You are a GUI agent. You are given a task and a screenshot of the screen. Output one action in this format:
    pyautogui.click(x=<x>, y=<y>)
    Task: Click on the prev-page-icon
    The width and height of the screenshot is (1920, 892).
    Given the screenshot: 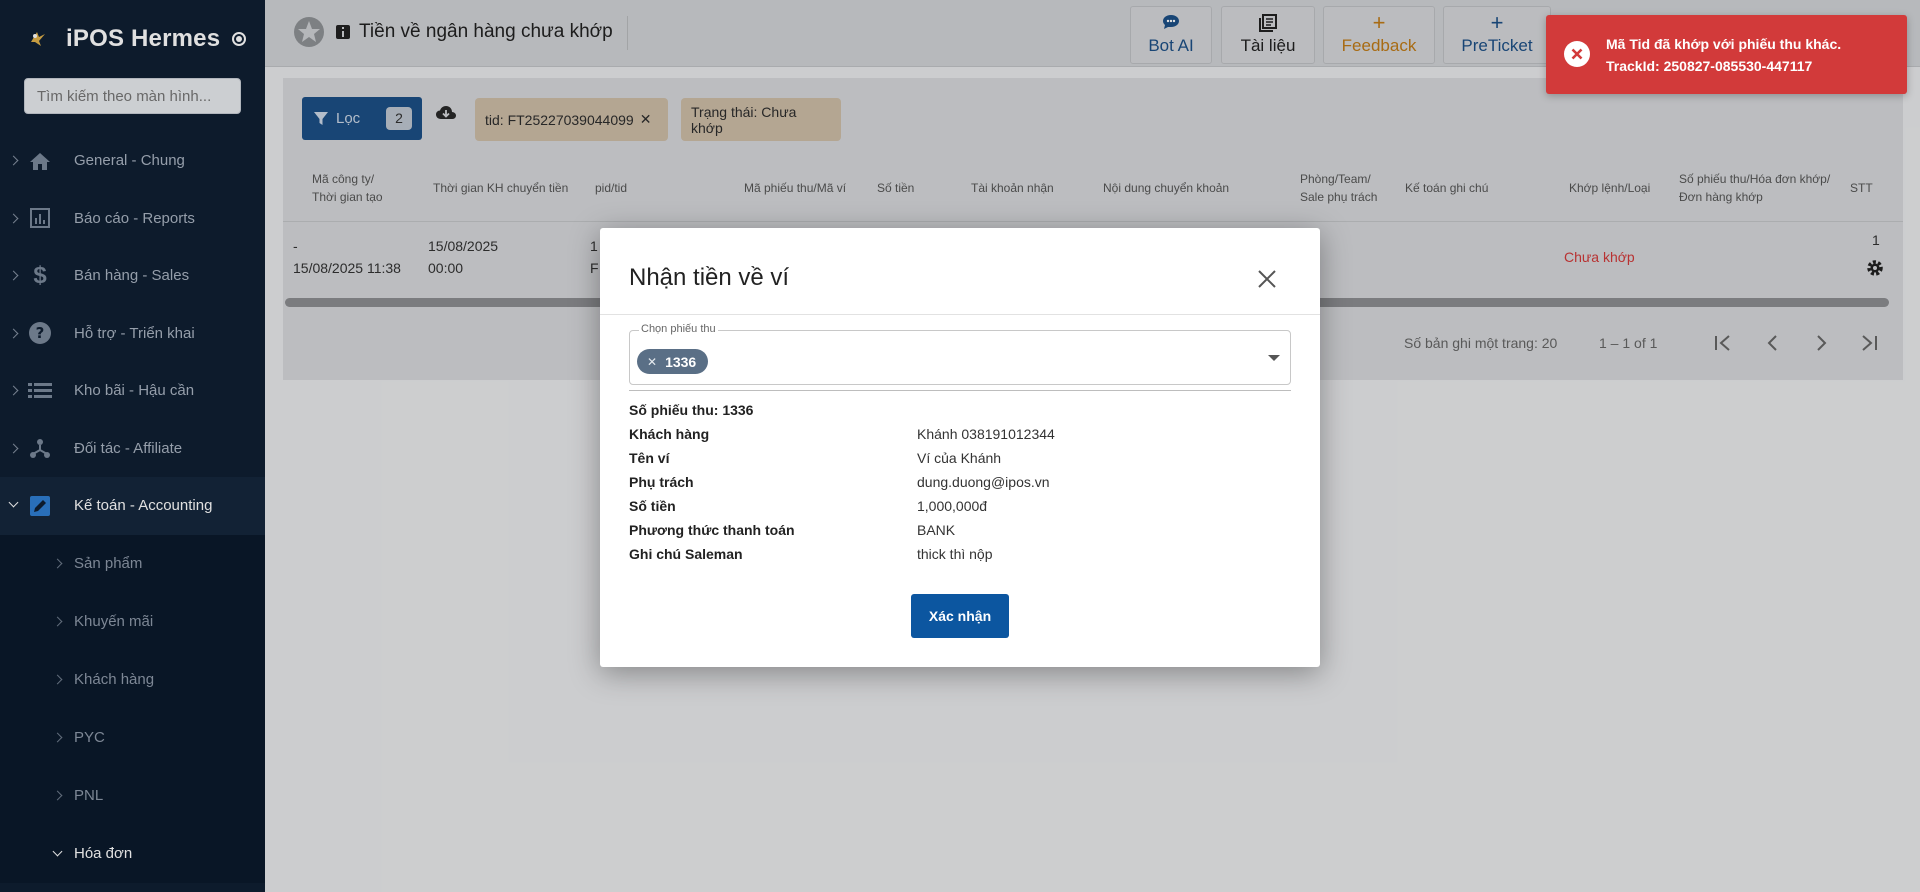 What is the action you would take?
    pyautogui.click(x=1773, y=345)
    